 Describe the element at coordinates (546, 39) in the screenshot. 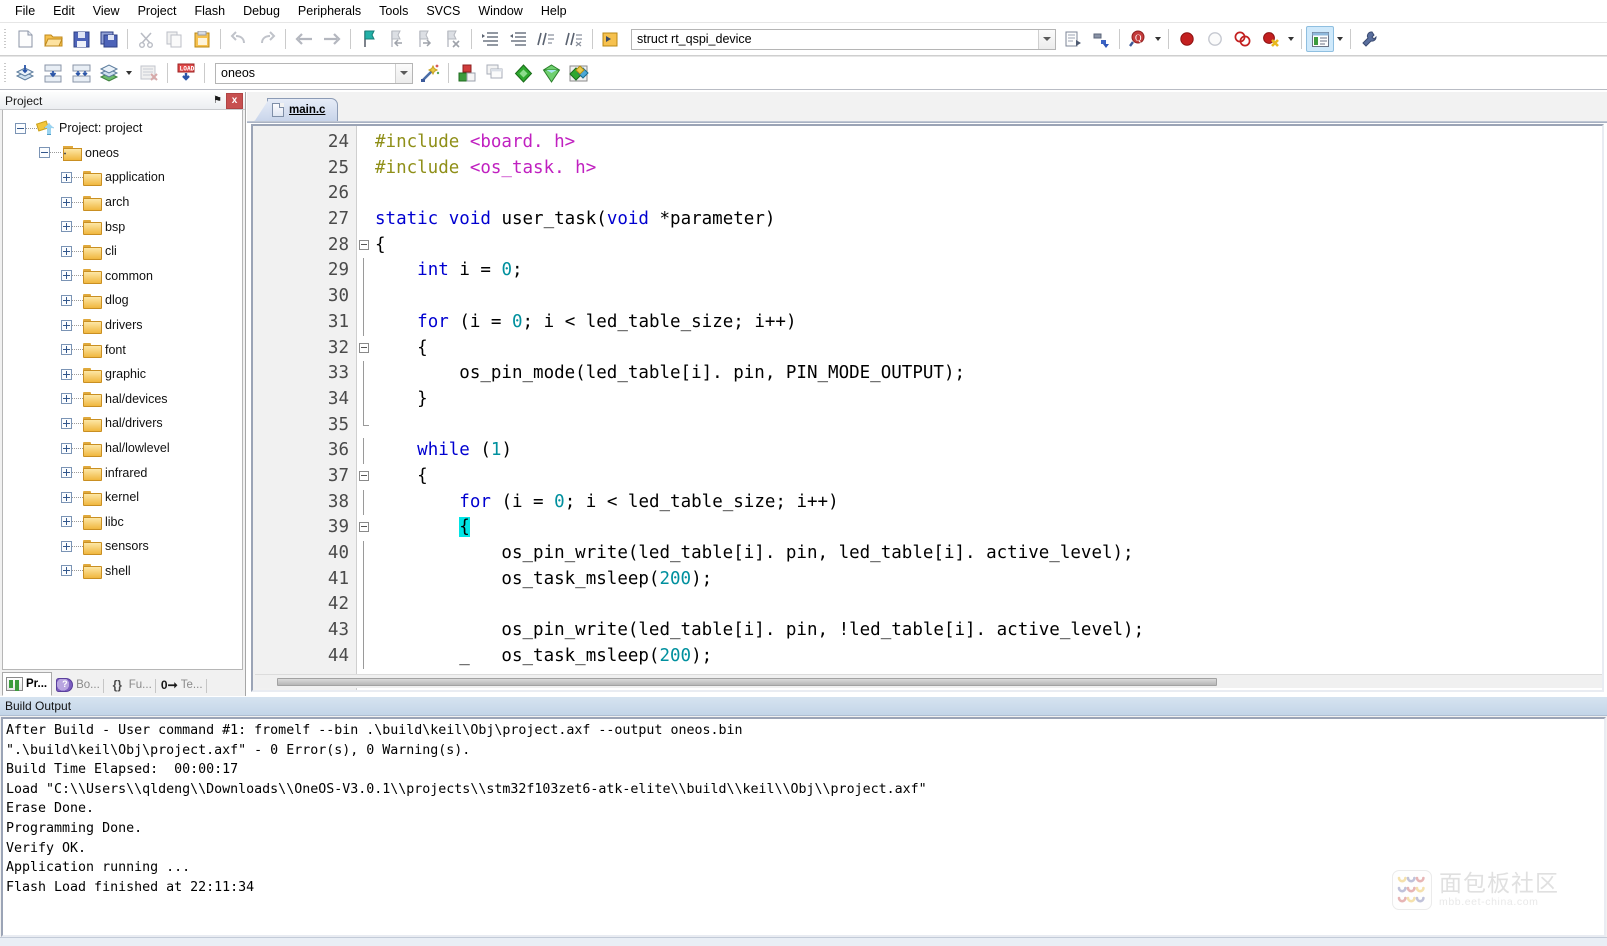

I see `comment-lines-icon` at that location.